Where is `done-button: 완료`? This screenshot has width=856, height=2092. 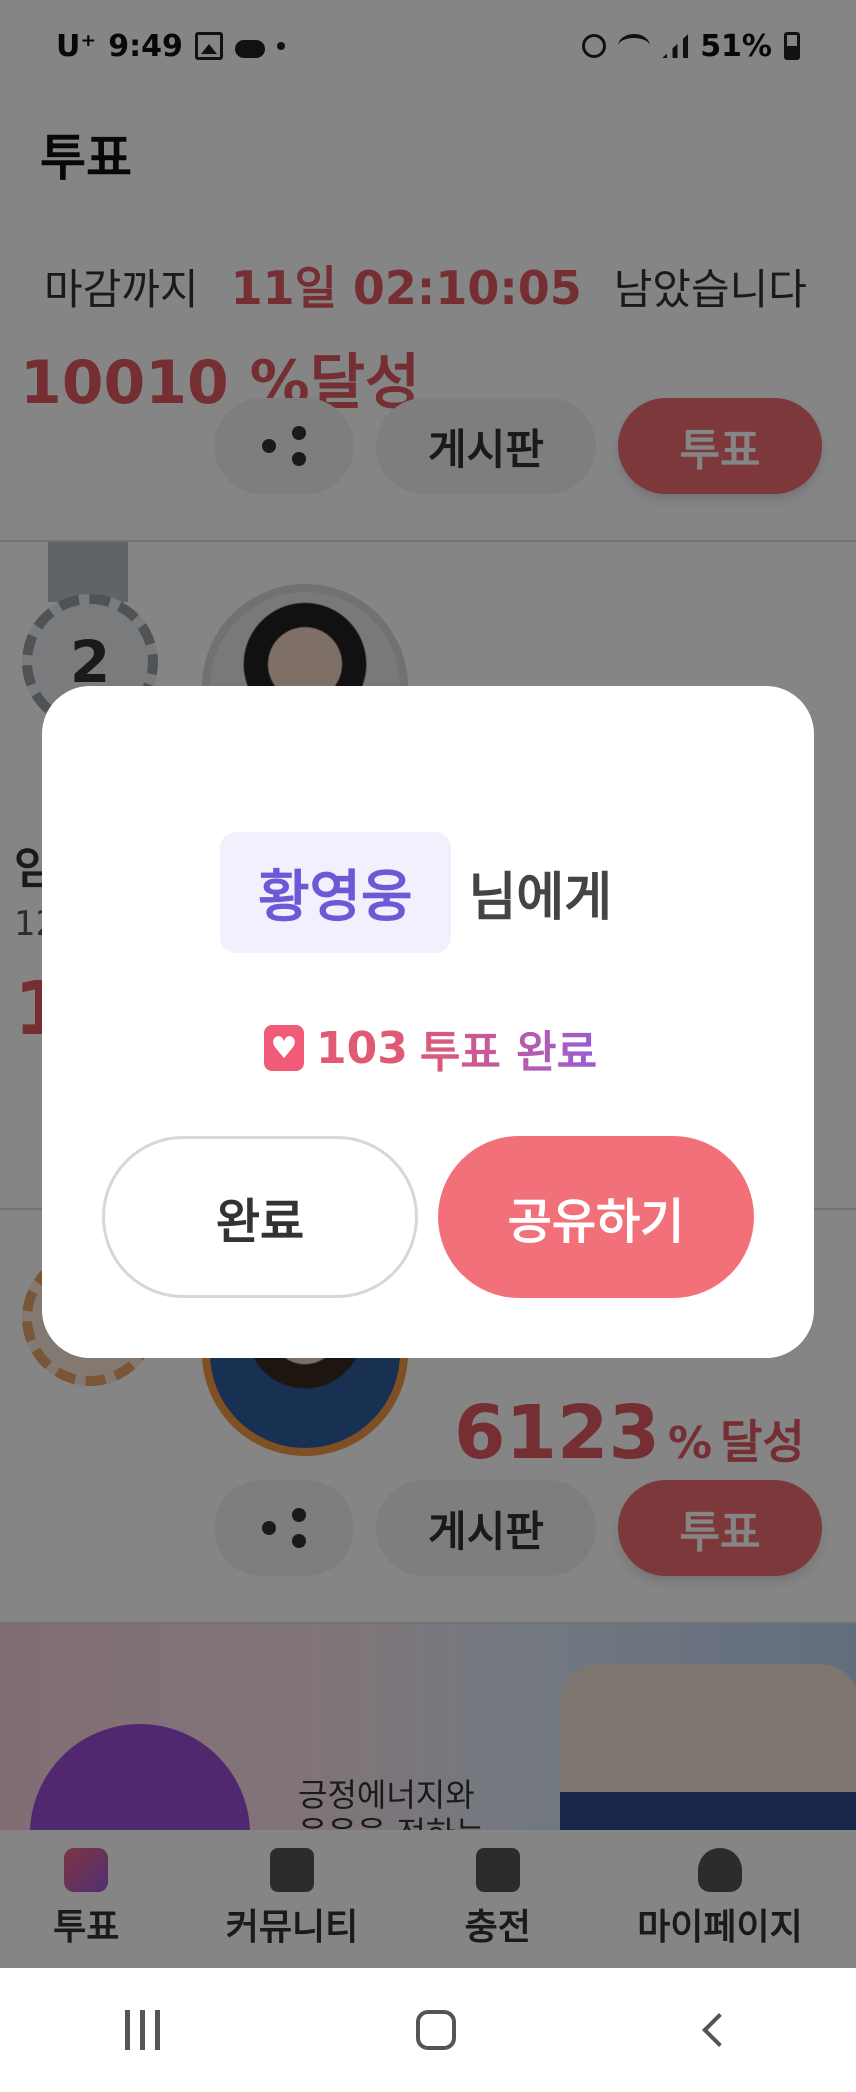 done-button: 완료 is located at coordinates (260, 1217).